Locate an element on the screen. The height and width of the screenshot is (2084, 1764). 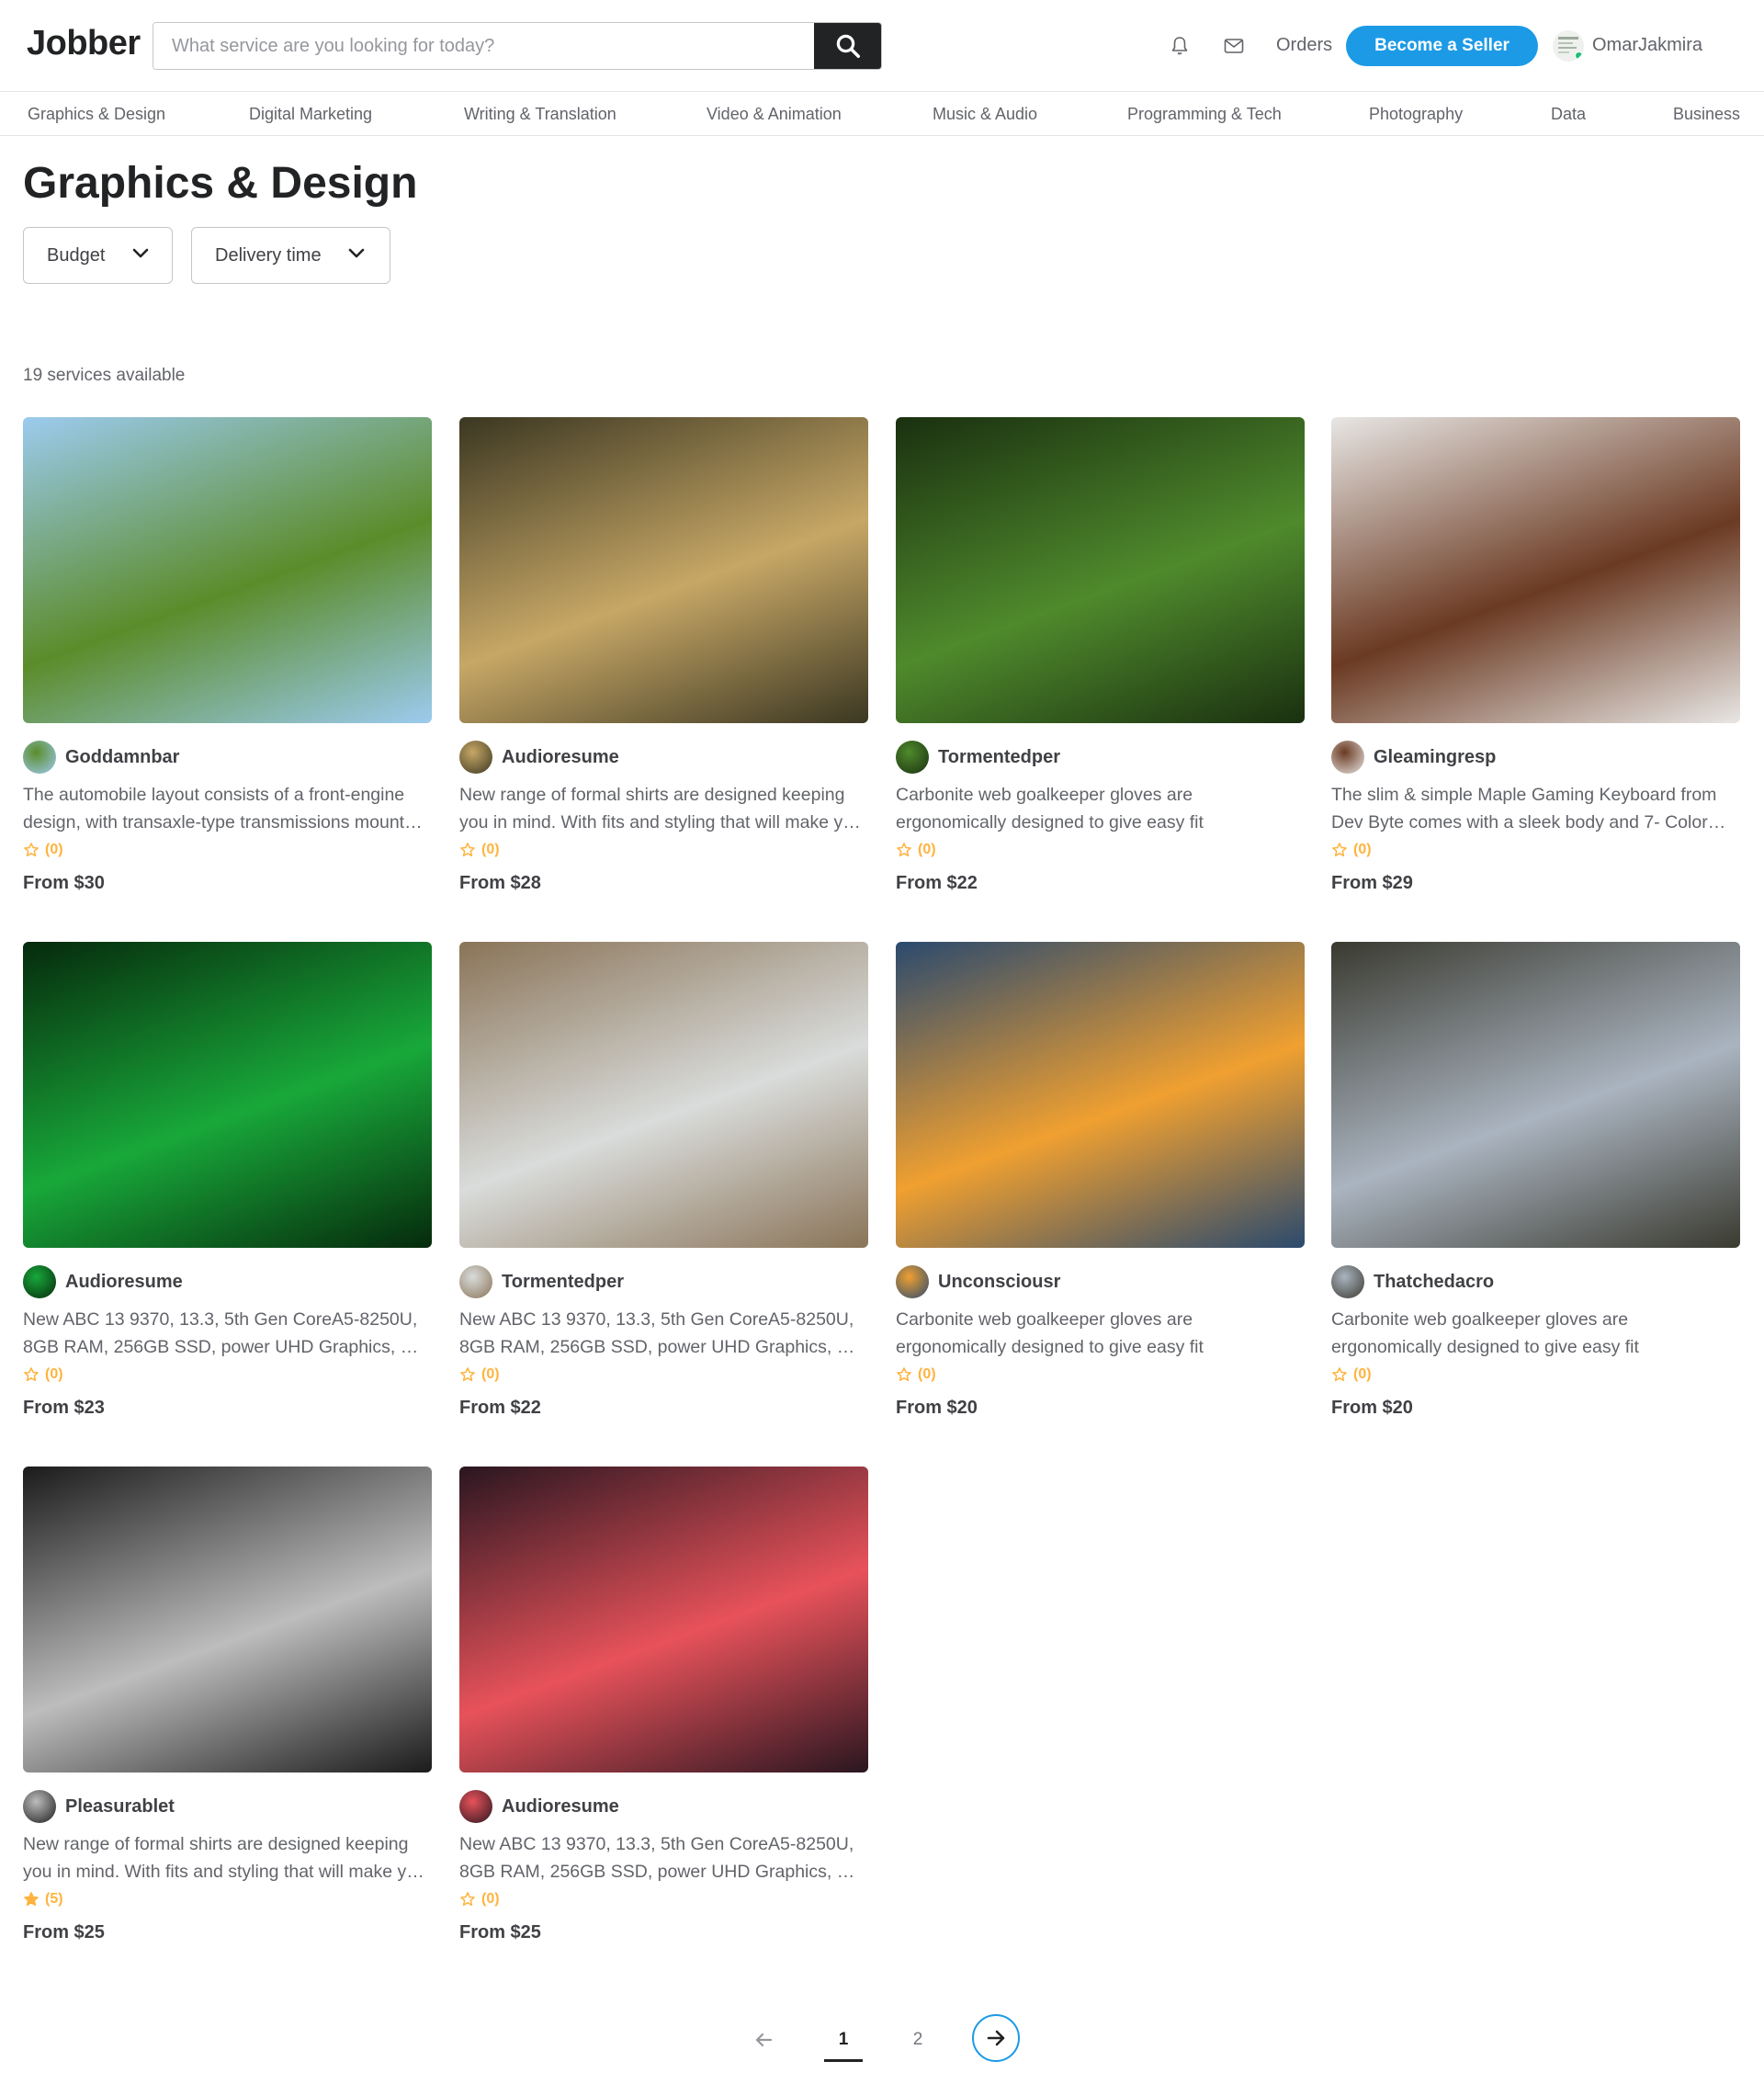
delivery-time-filter: Delivery time is located at coordinates (290, 255).